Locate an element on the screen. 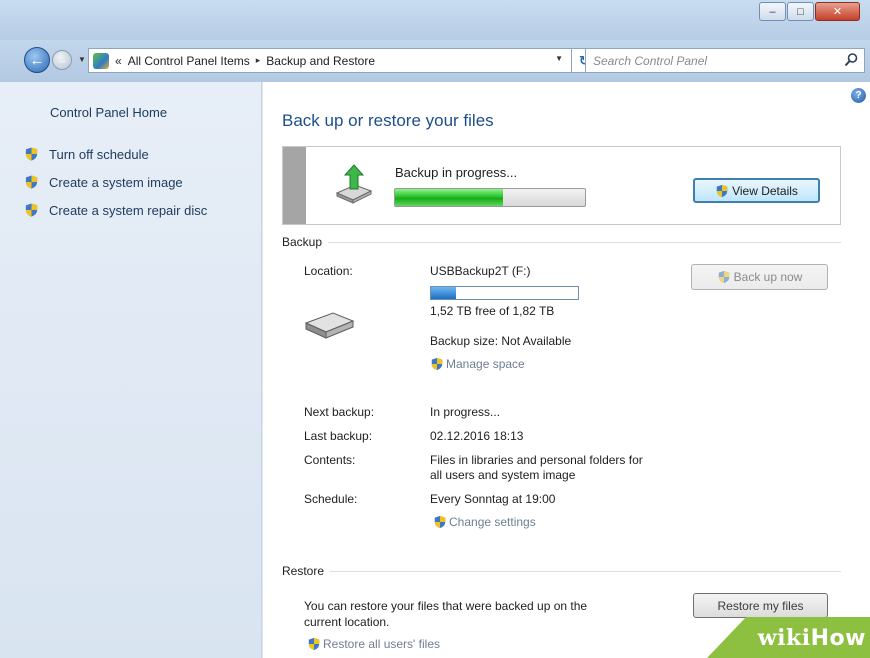  status-accent-bar is located at coordinates (294, 185).